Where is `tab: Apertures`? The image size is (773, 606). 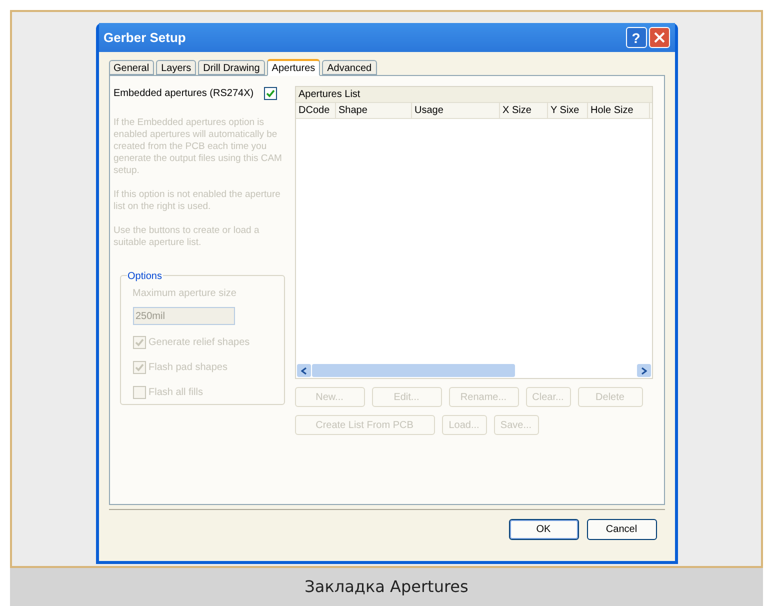
tab: Apertures is located at coordinates (293, 67).